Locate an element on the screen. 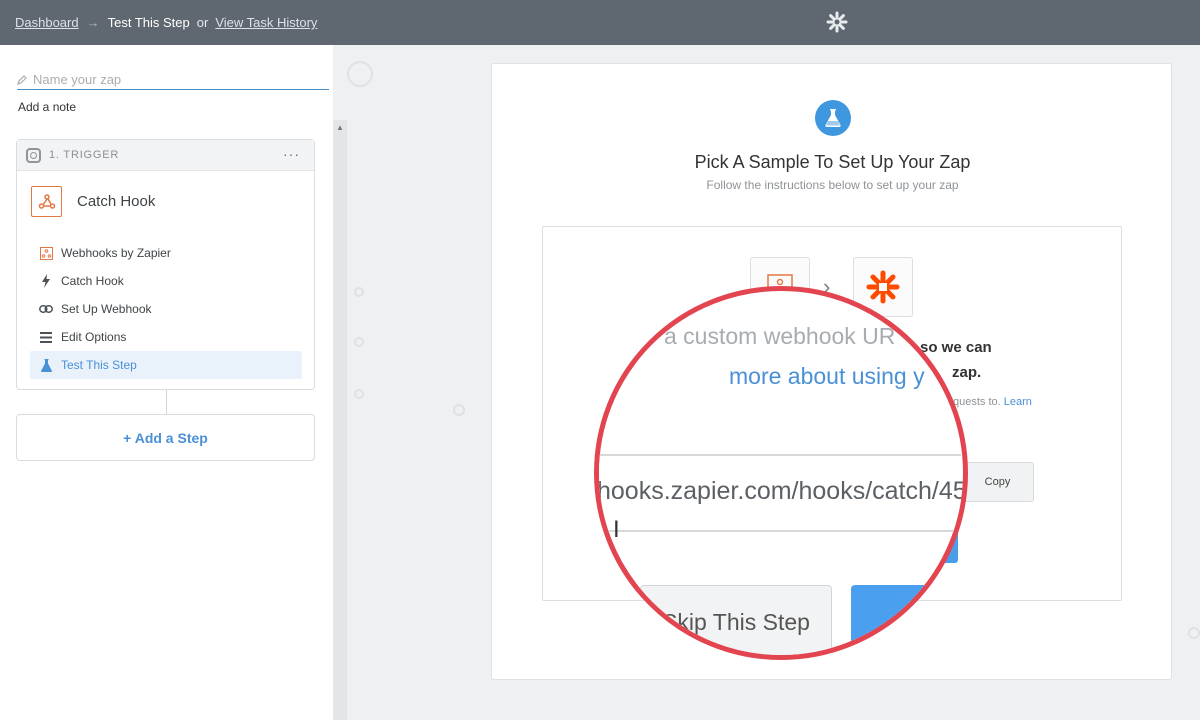 The image size is (1200, 720). lightning-icon is located at coordinates (46, 281).